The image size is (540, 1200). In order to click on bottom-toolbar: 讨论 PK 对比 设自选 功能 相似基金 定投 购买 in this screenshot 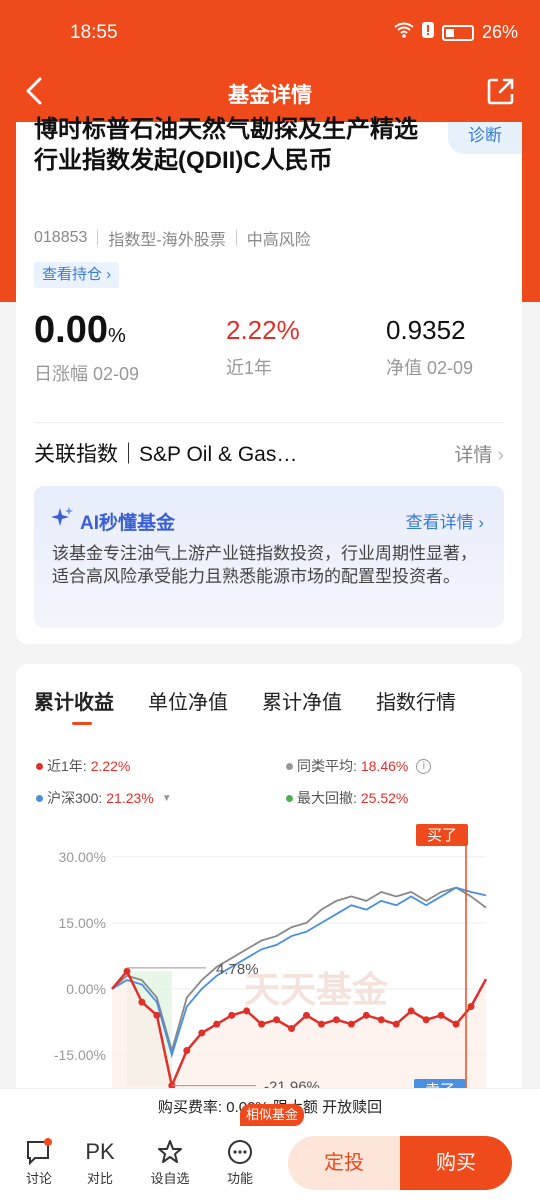, I will do `click(270, 1152)`.